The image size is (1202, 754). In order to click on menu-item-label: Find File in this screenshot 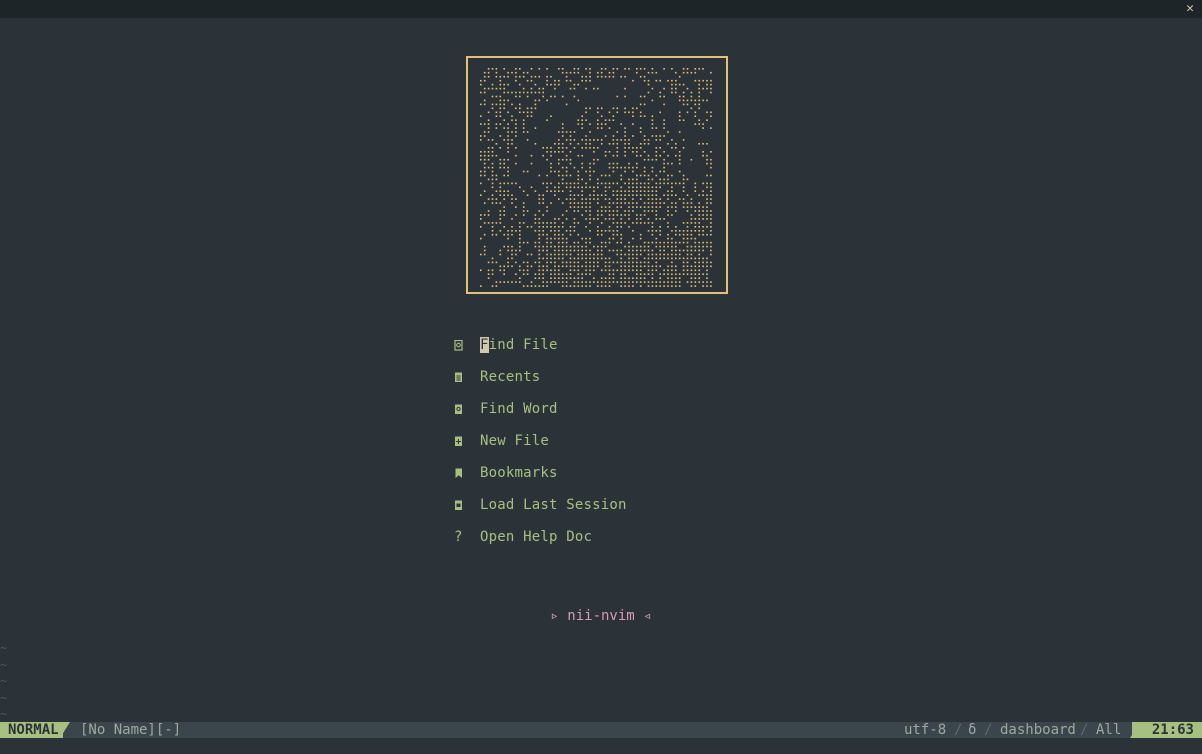, I will do `click(519, 345)`.